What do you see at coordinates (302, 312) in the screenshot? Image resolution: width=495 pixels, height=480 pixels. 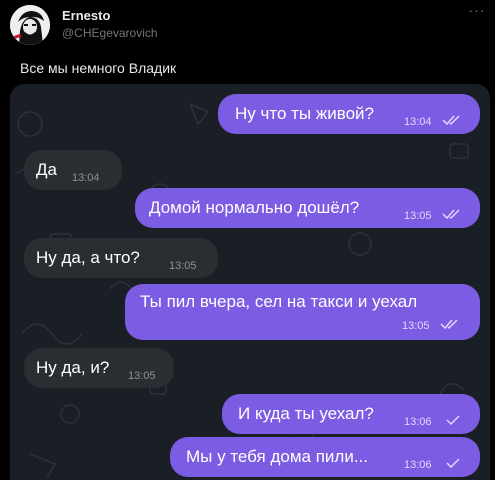 I see `message-outgoing: Ты пил вчера, сел на такси и уехал 13:05` at bounding box center [302, 312].